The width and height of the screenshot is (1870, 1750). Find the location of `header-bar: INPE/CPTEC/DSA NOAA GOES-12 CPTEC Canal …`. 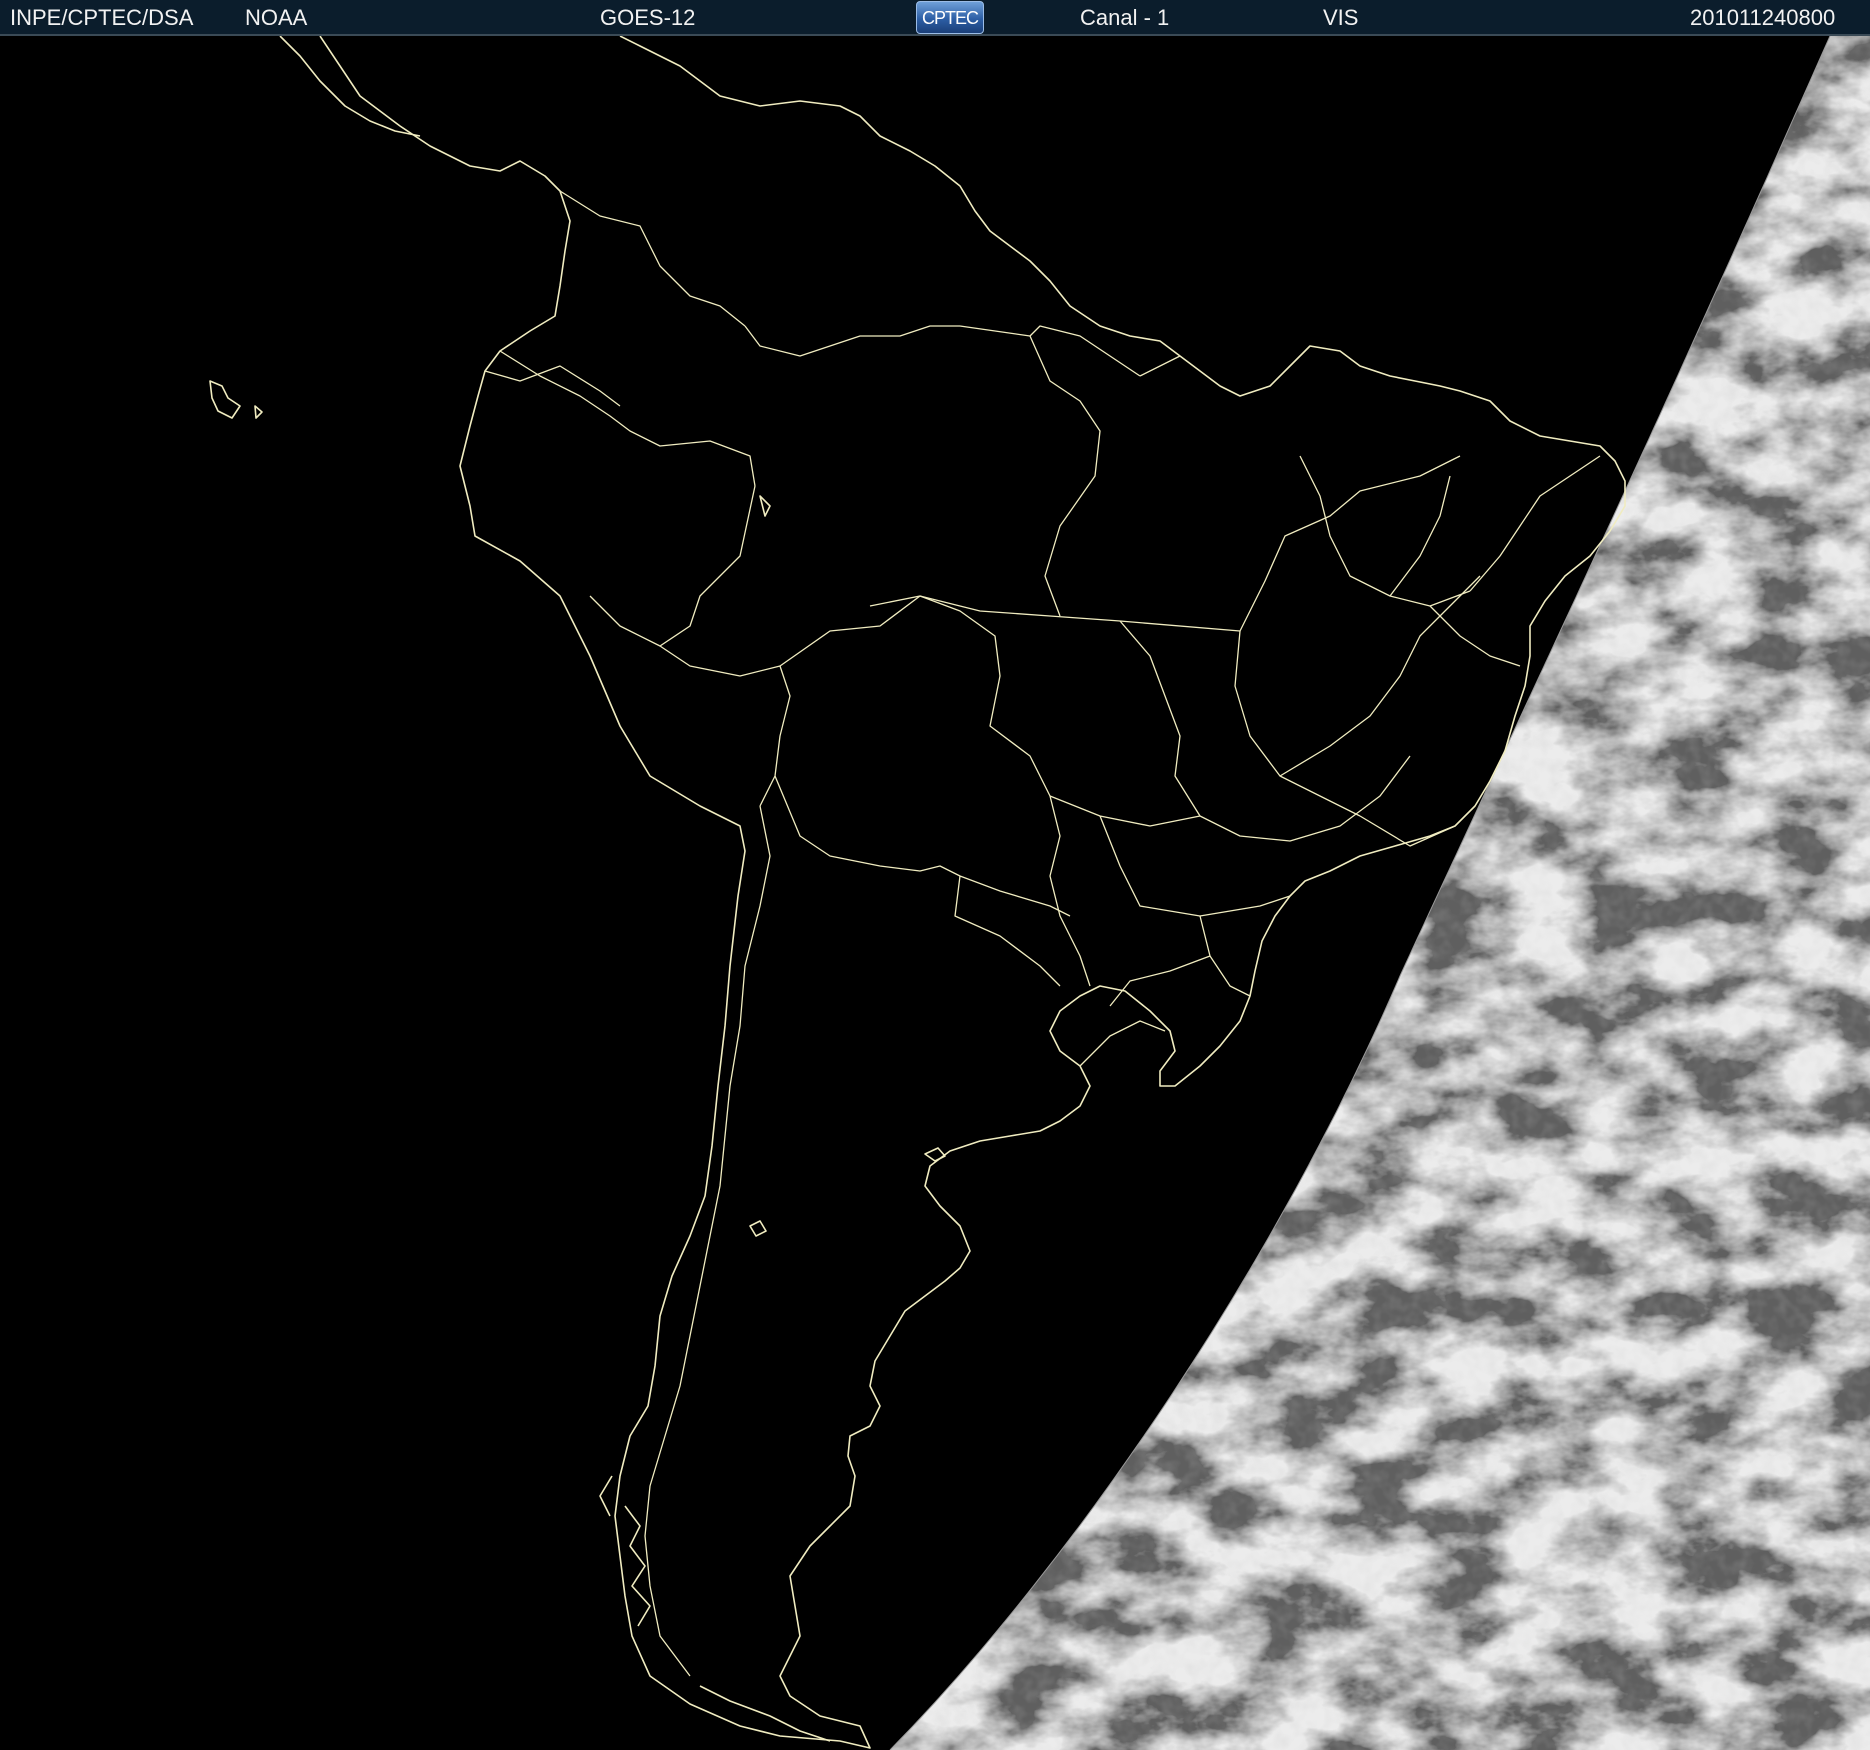

header-bar: INPE/CPTEC/DSA NOAA GOES-12 CPTEC Canal … is located at coordinates (935, 18).